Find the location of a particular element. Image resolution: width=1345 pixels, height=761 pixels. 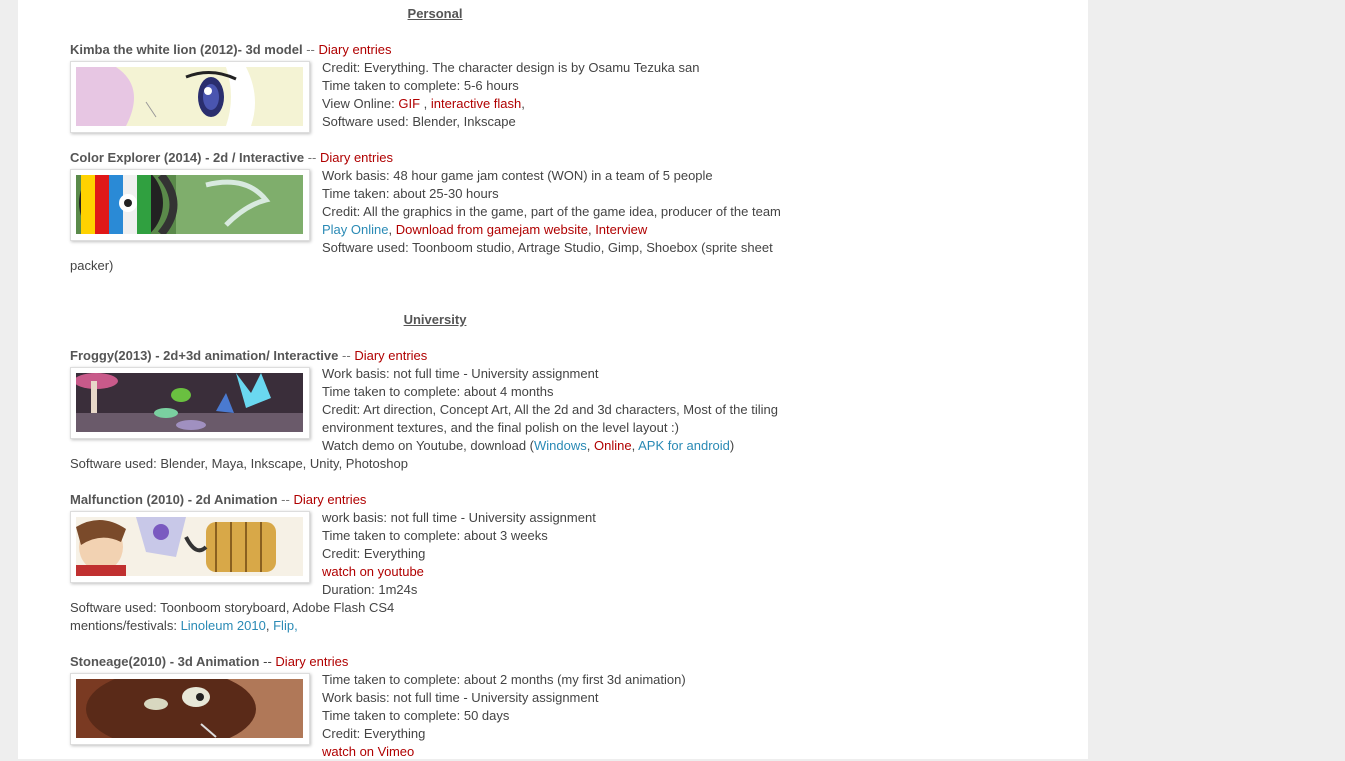

malfunction-title: Malfunction (2010) - 2d Animation is located at coordinates (174, 499).